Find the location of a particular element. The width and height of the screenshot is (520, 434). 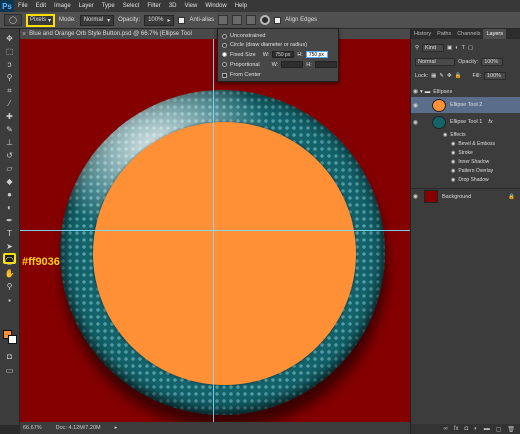

zoom-level: 66.67% is located at coordinates (32, 428).